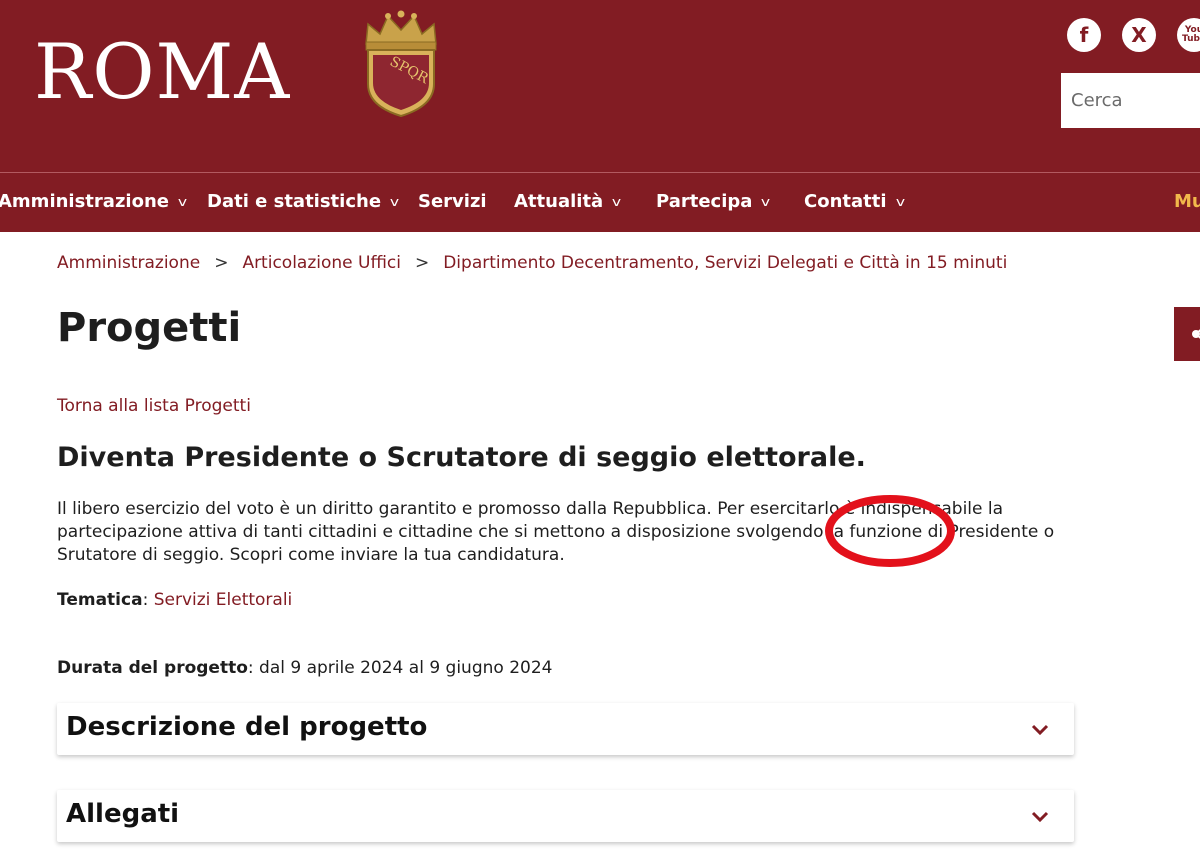 The height and width of the screenshot is (864, 1200). I want to click on nav-item-contatti: Contatti v, so click(854, 201).